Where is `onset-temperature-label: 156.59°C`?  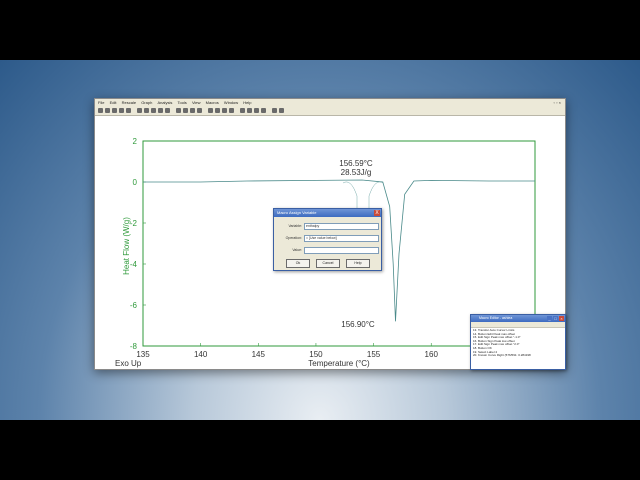
onset-temperature-label: 156.59°C is located at coordinates (356, 163).